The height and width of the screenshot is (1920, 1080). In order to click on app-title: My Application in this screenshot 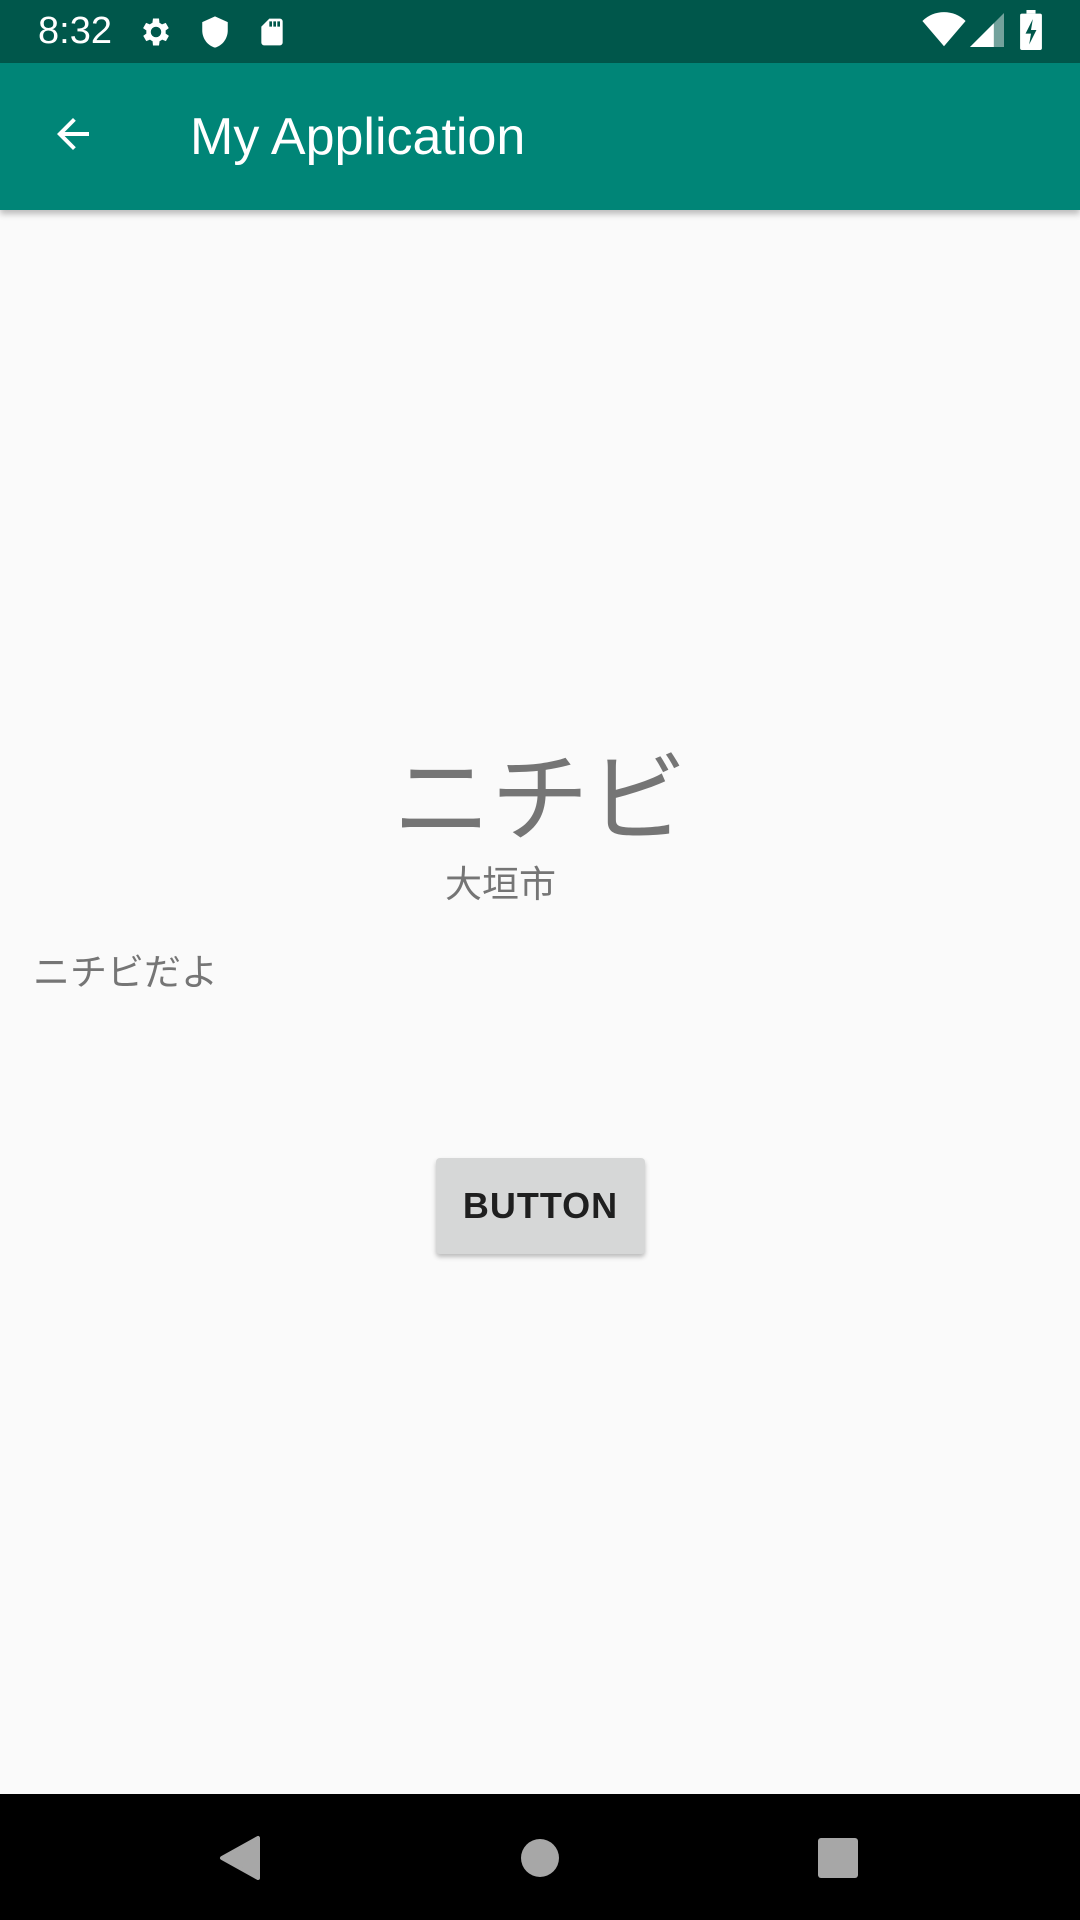, I will do `click(358, 137)`.